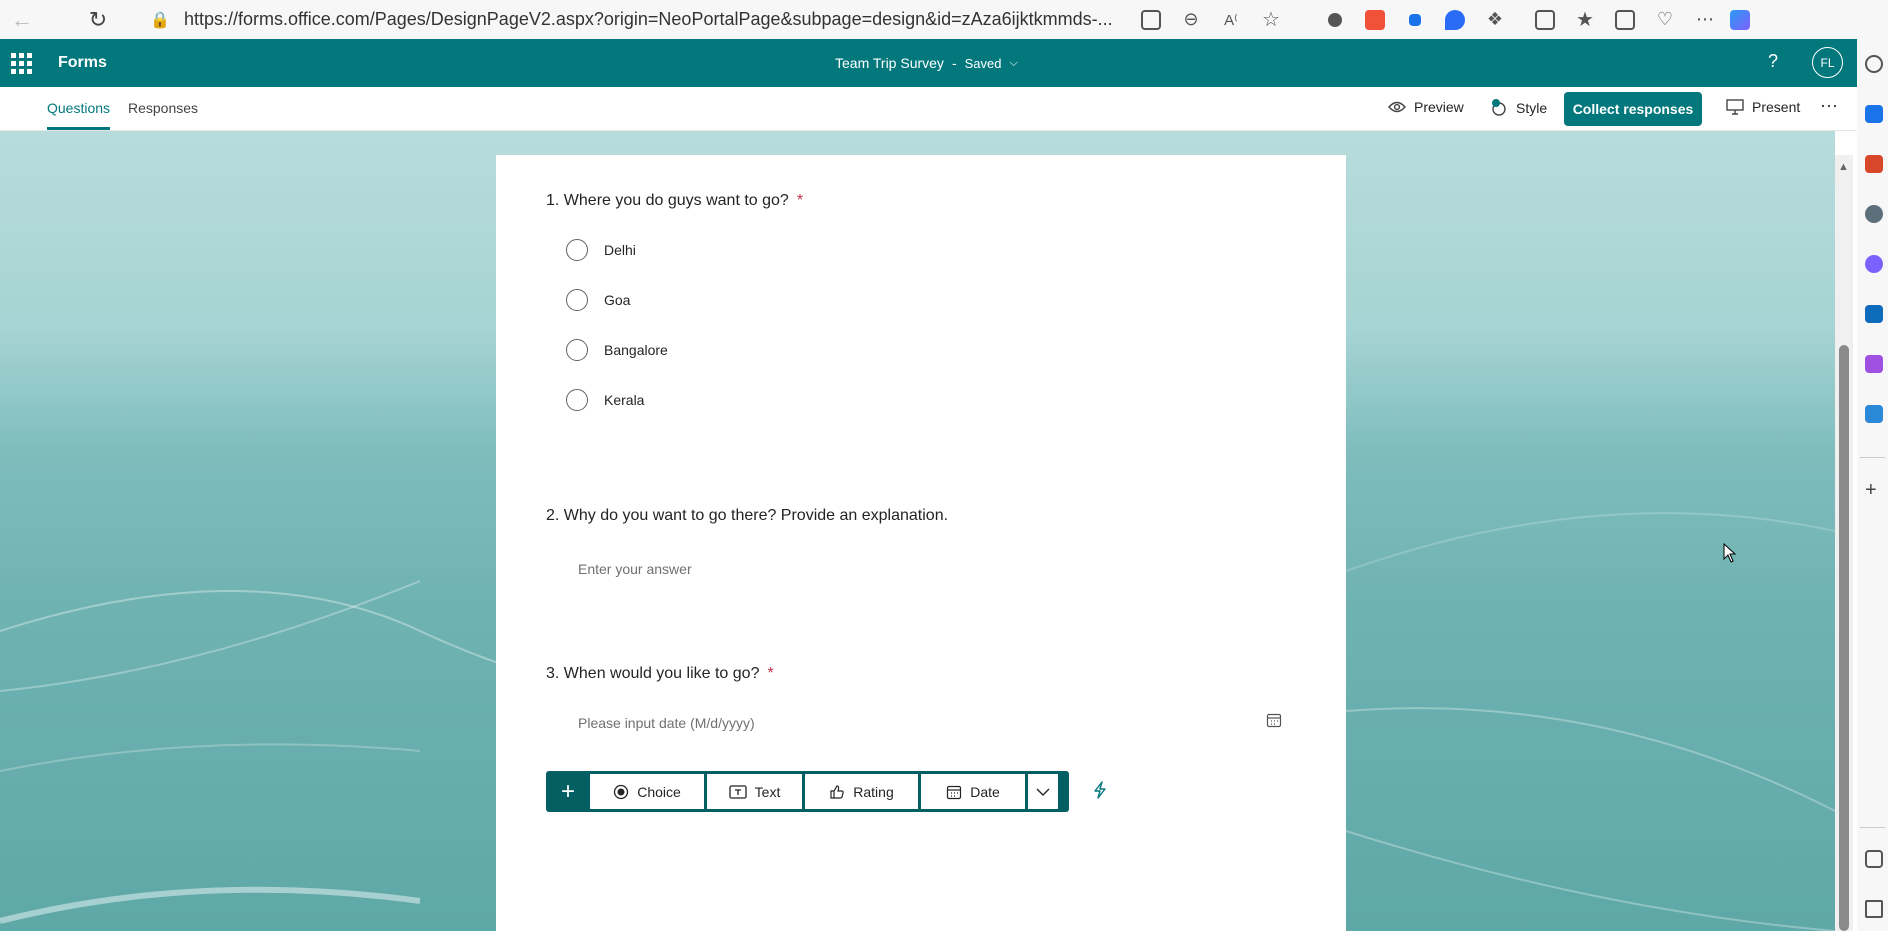 Image resolution: width=1888 pixels, height=931 pixels. What do you see at coordinates (1874, 364) in the screenshot?
I see `designer-icon` at bounding box center [1874, 364].